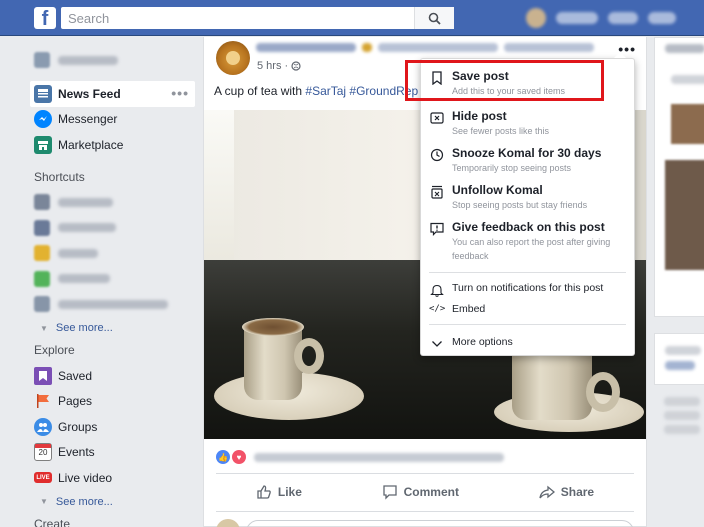  What do you see at coordinates (78, 426) in the screenshot?
I see `sidebar-item-label: Groups` at bounding box center [78, 426].